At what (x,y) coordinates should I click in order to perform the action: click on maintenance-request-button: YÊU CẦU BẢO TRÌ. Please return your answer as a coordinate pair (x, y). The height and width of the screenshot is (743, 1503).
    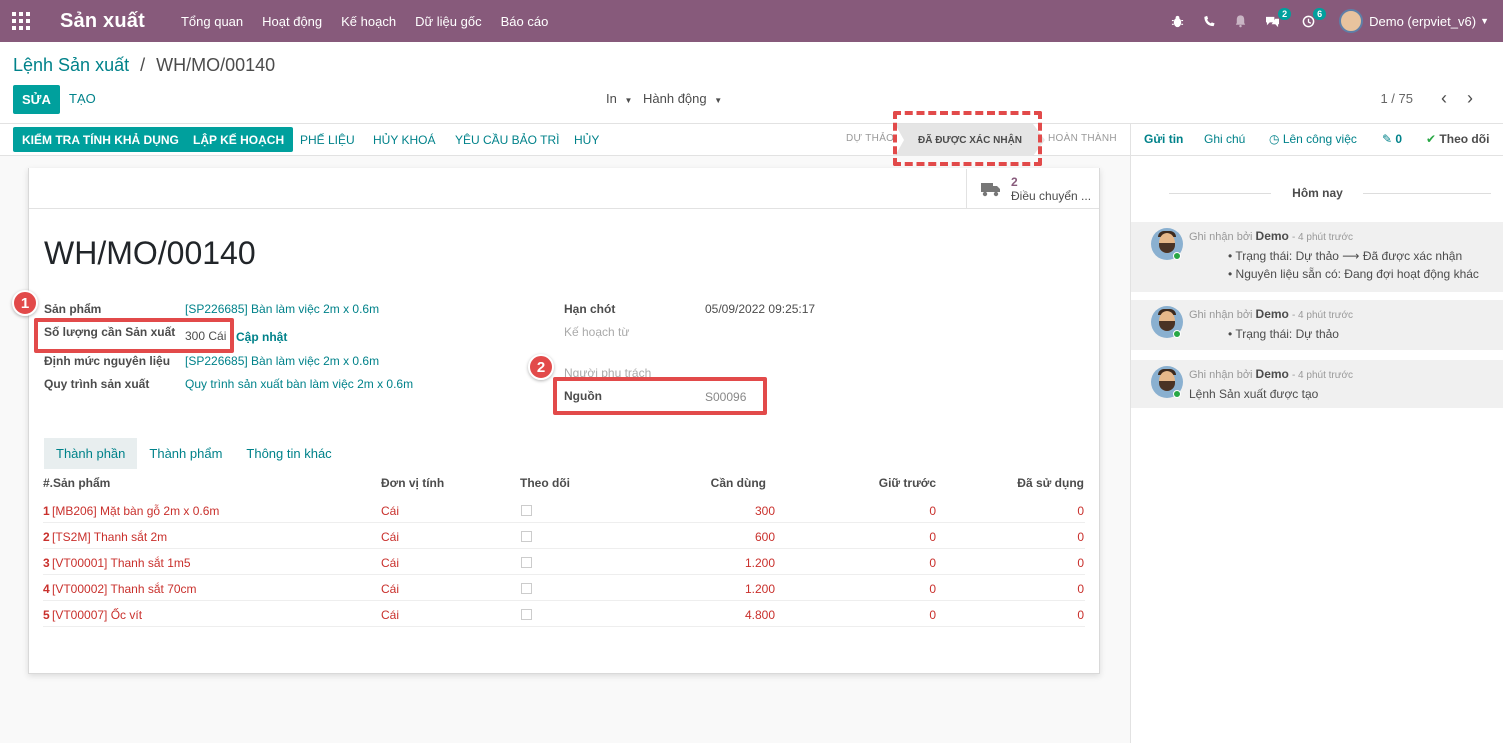
    Looking at the image, I should click on (507, 139).